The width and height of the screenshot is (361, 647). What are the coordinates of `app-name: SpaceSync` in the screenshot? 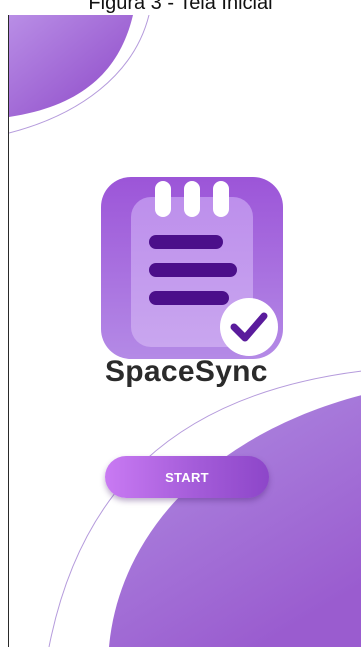 It's located at (186, 371).